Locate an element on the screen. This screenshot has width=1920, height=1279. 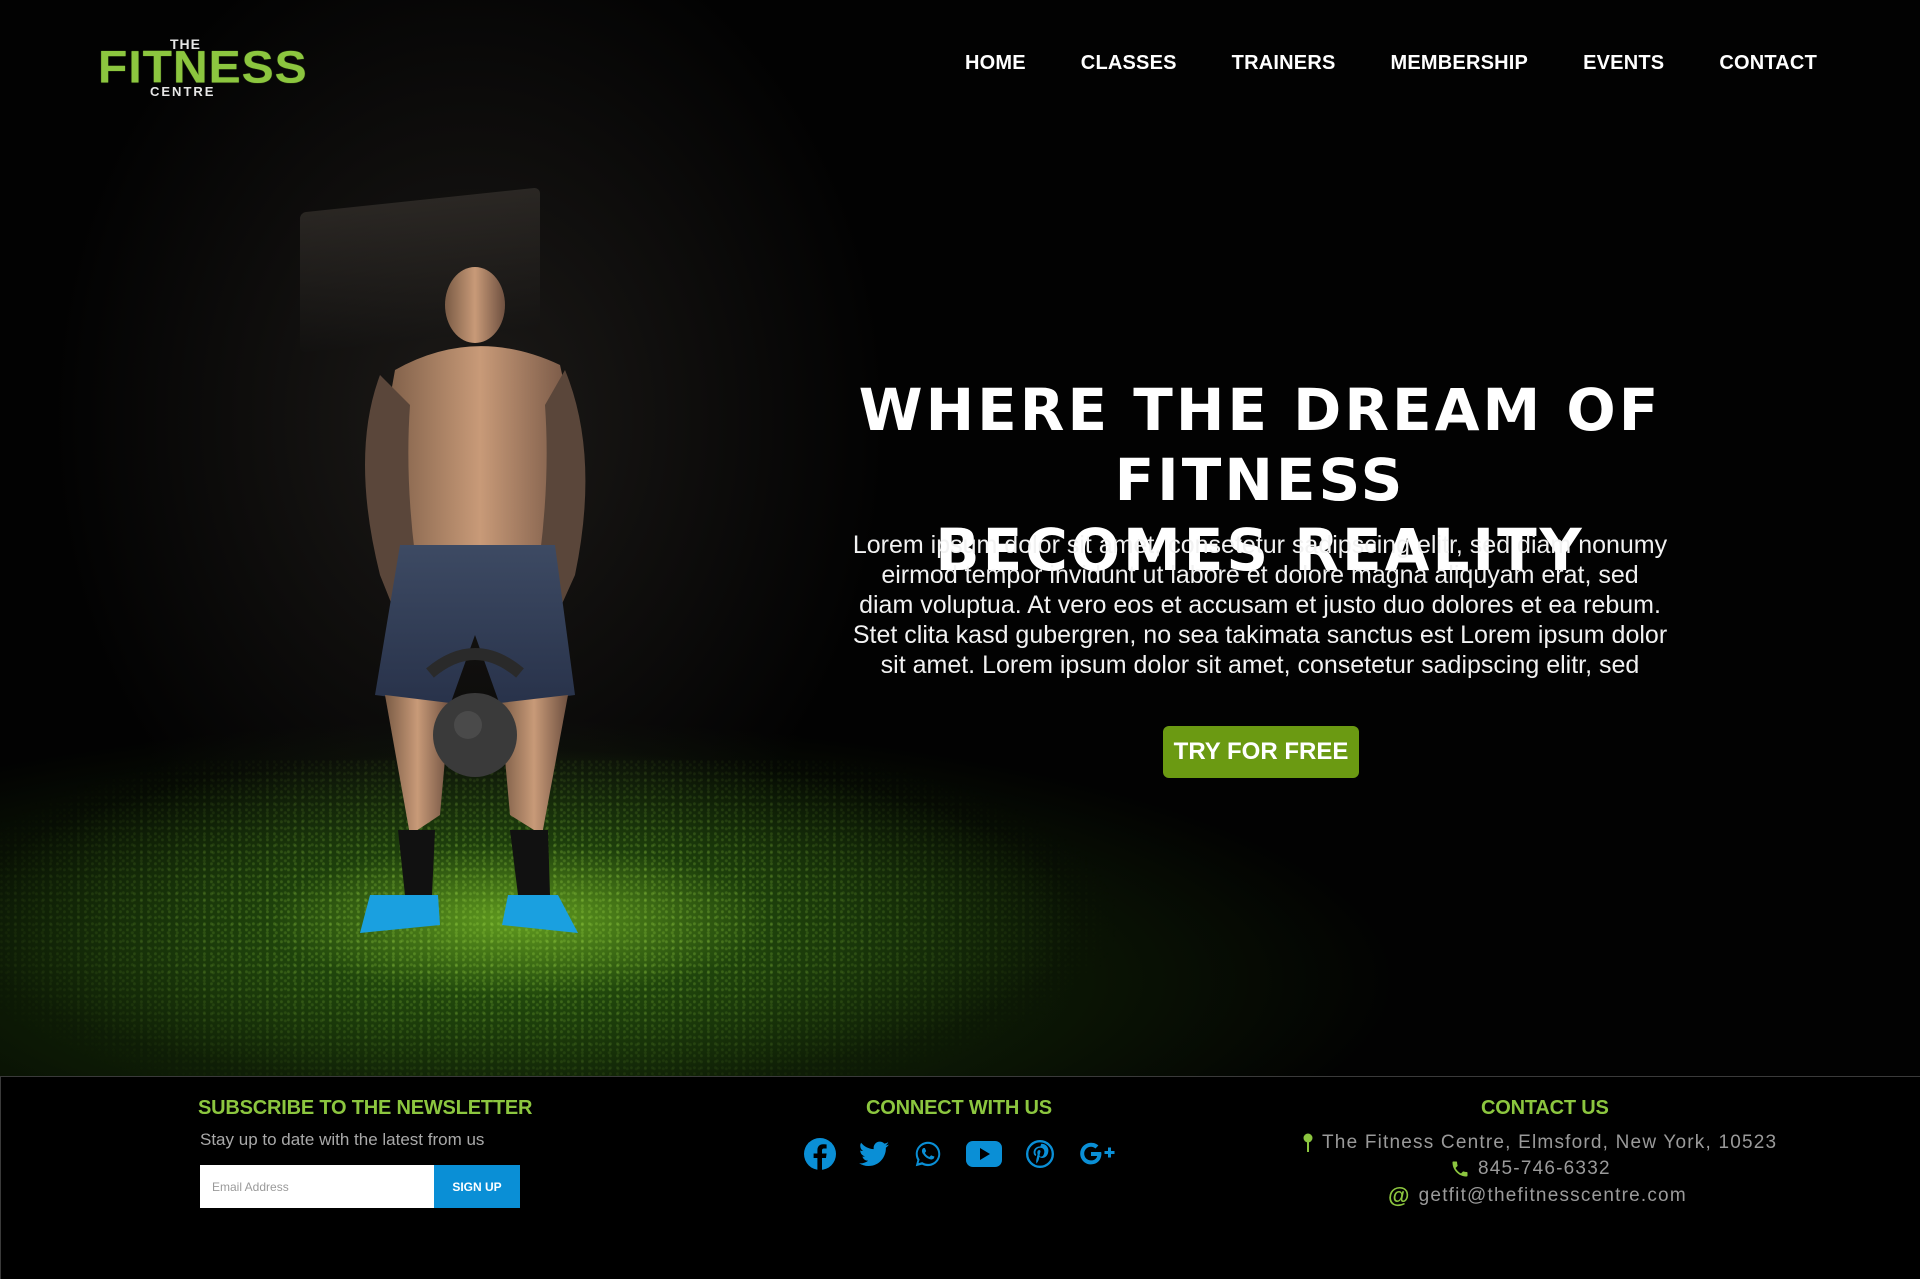
nav-events: EVENTS is located at coordinates (1623, 63).